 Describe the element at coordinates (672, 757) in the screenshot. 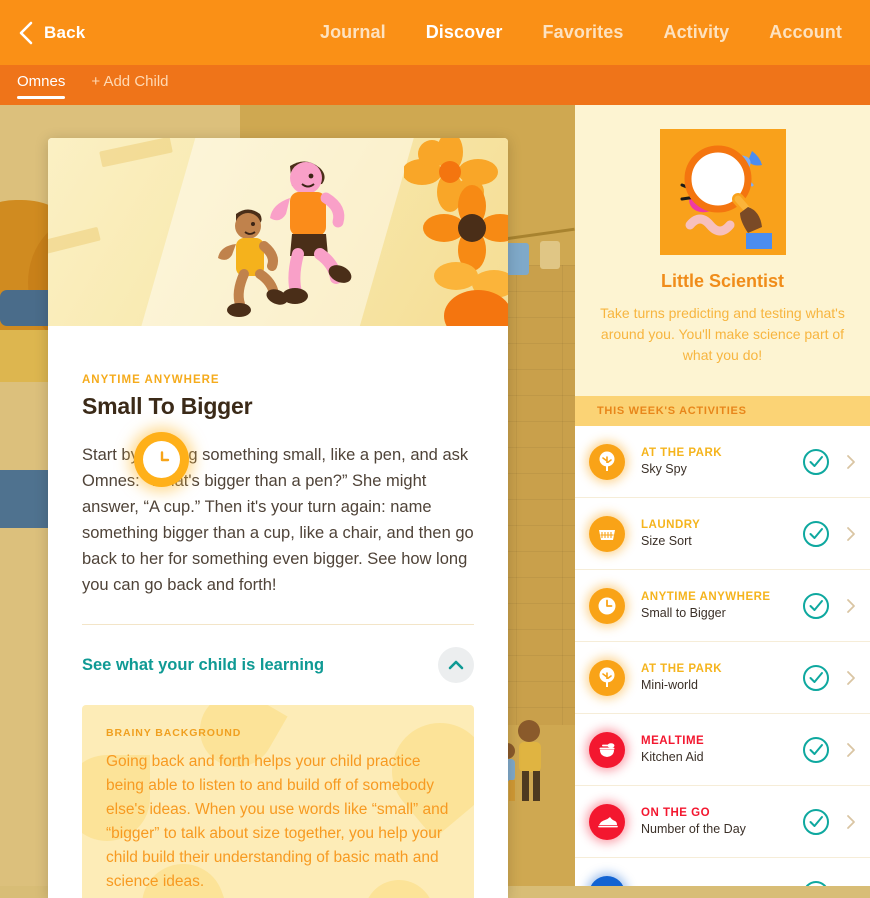

I see `activity-name: Kitchen Aid` at that location.